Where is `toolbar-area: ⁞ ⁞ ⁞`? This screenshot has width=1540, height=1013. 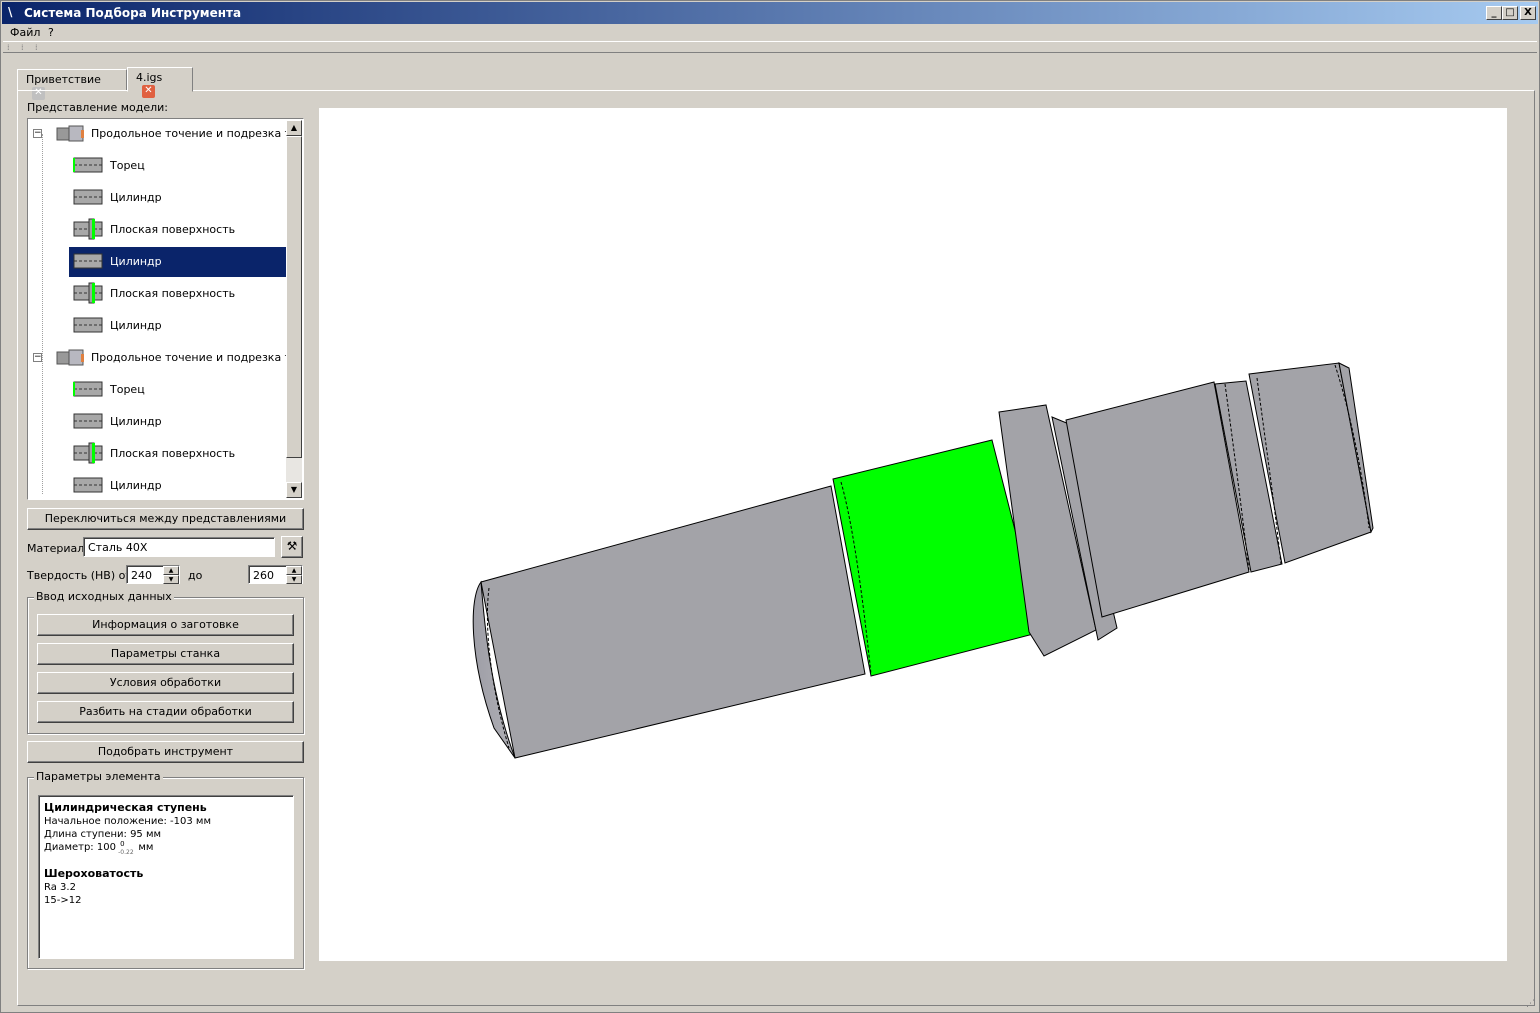
toolbar-area: ⁞ ⁞ ⁞ is located at coordinates (770, 47).